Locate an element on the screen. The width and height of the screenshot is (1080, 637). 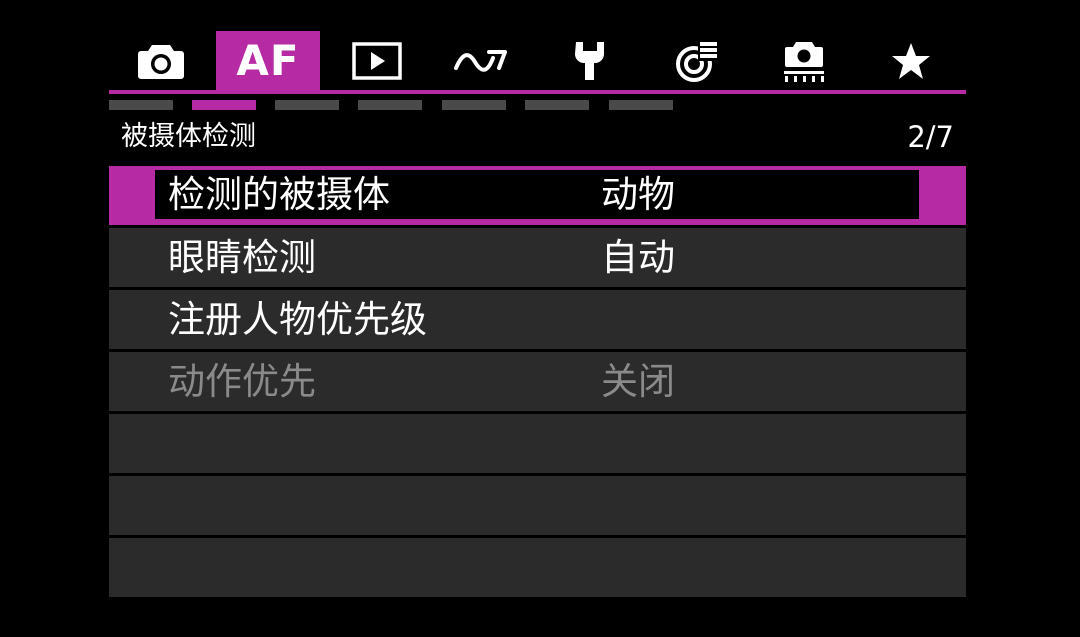
menu-item-value: 动物 is located at coordinates (638, 194).